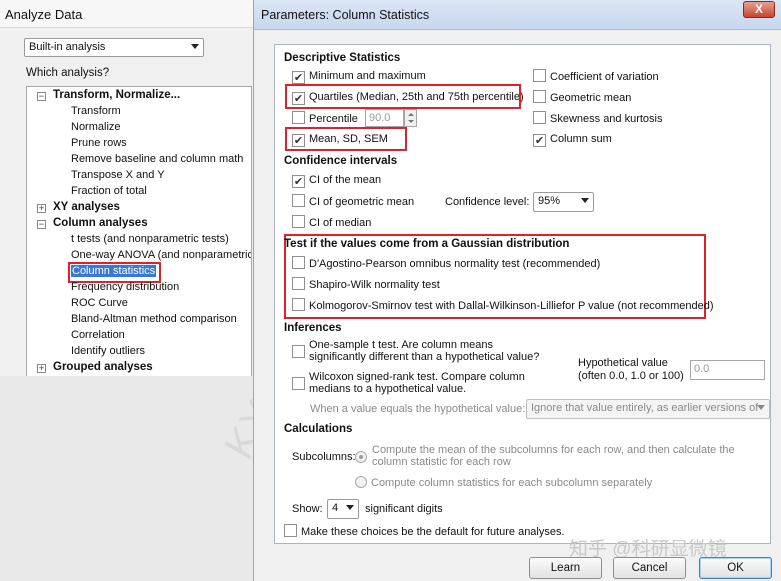  What do you see at coordinates (342, 58) in the screenshot?
I see `descriptive-heading: Descriptive Statistics` at bounding box center [342, 58].